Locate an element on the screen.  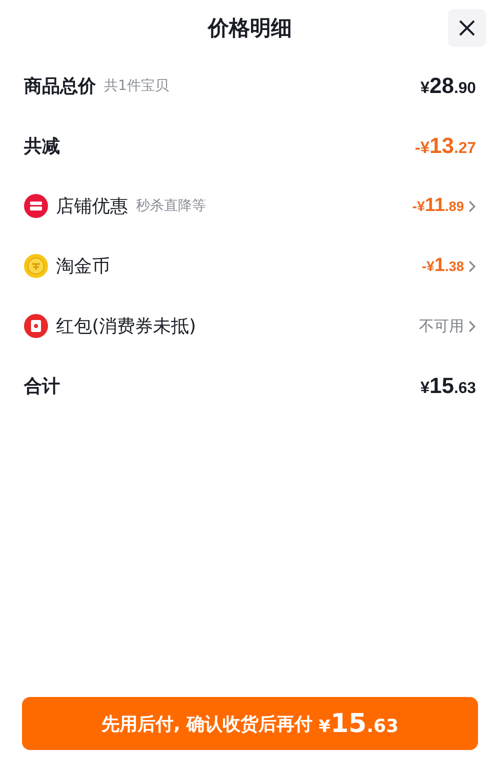
status-text: 不可用 is located at coordinates (441, 326).